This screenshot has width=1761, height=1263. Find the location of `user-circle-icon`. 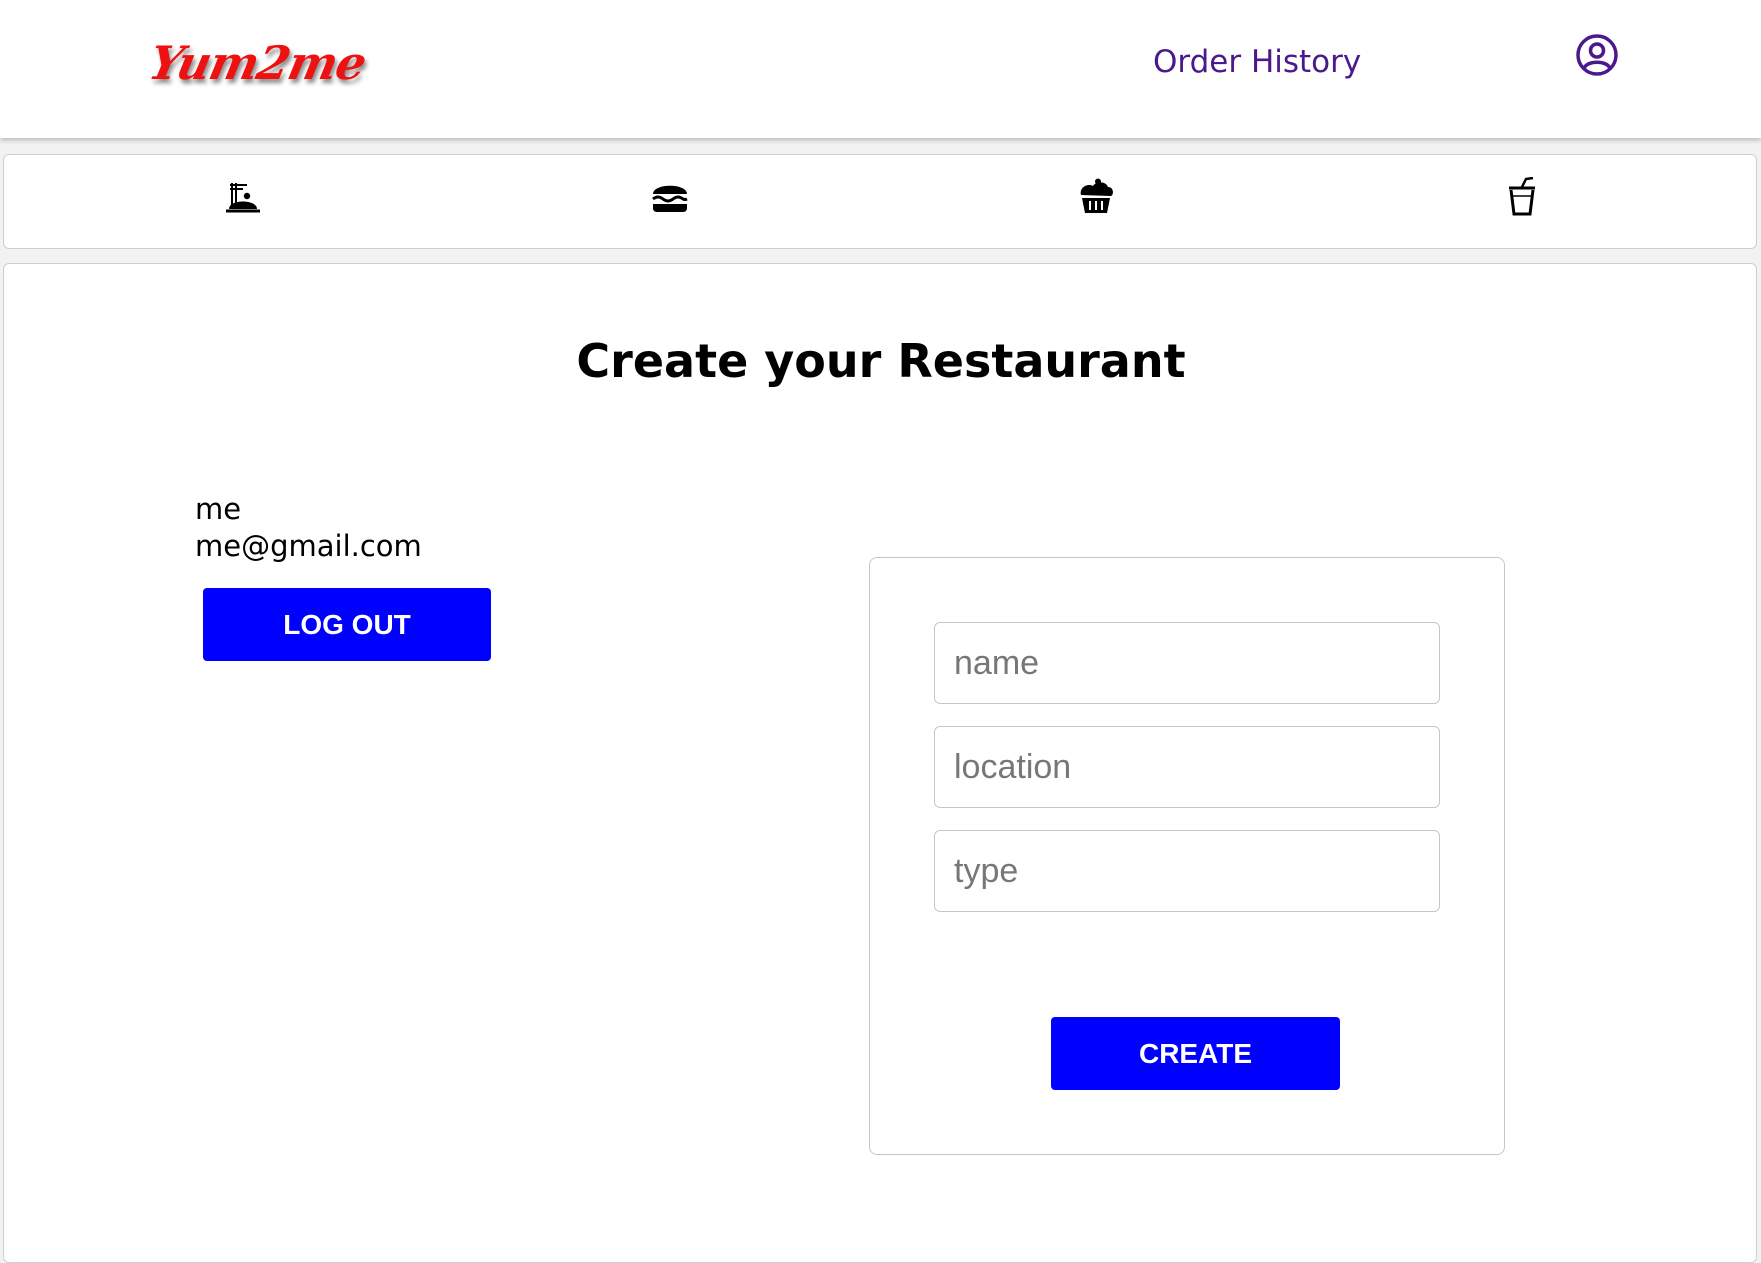

user-circle-icon is located at coordinates (1597, 55).